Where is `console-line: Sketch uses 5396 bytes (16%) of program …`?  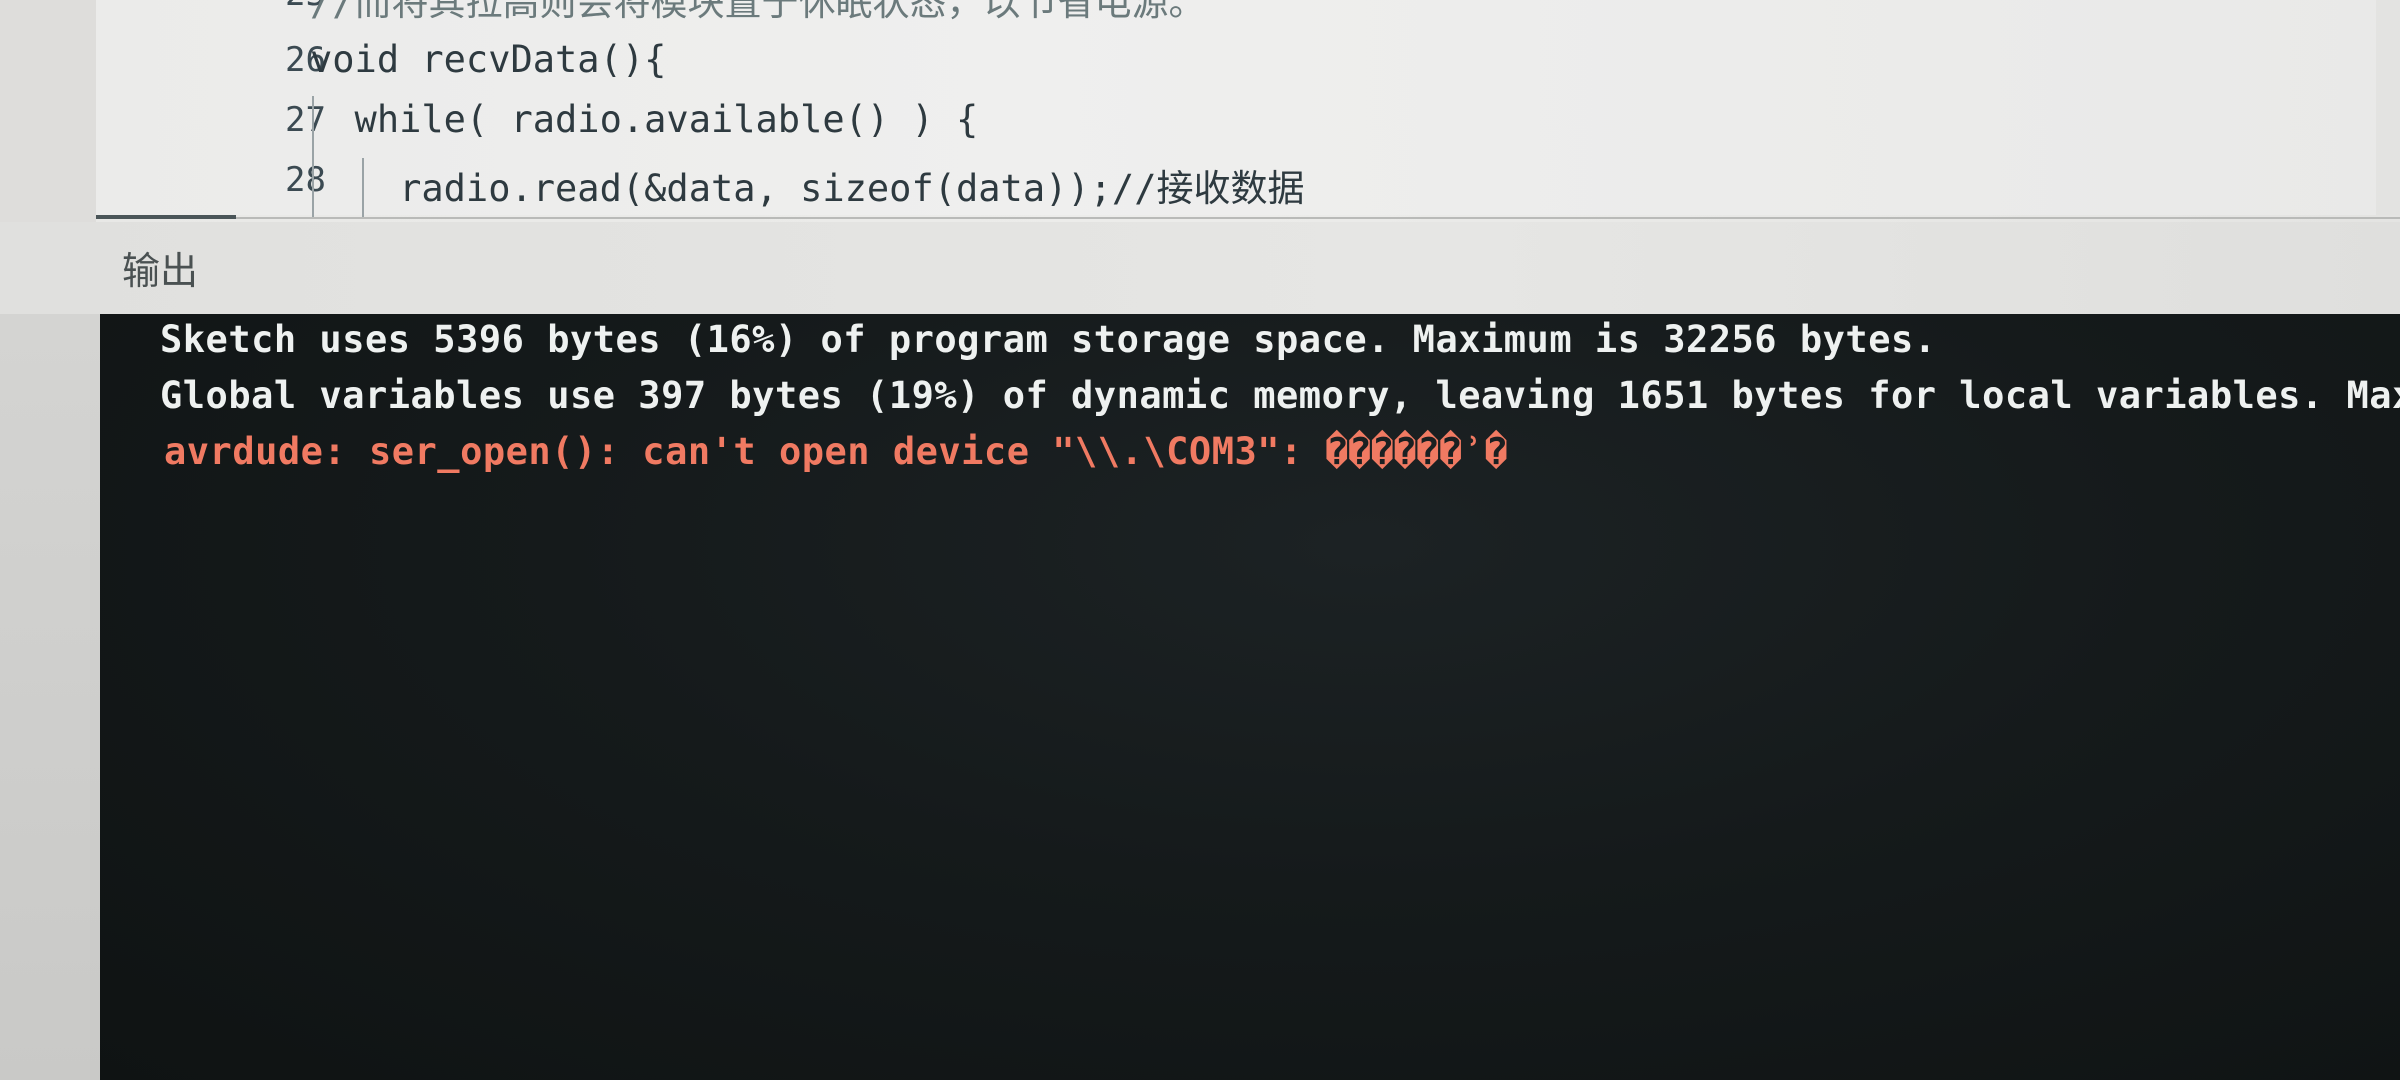
console-line: Sketch uses 5396 bytes (16%) of program … is located at coordinates (1048, 339).